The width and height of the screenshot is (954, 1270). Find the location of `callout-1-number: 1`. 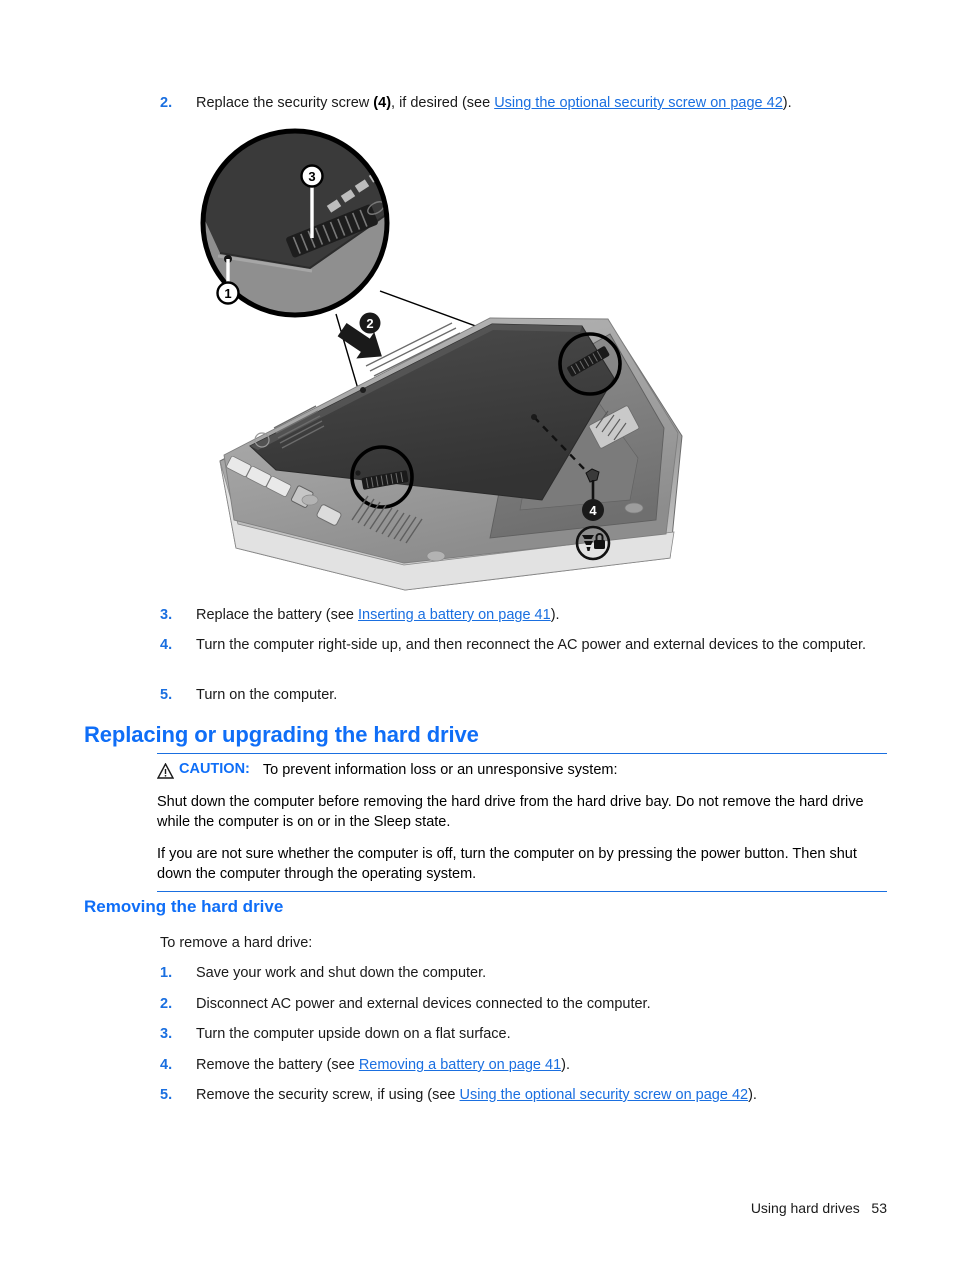

callout-1-number: 1 is located at coordinates (227, 293).